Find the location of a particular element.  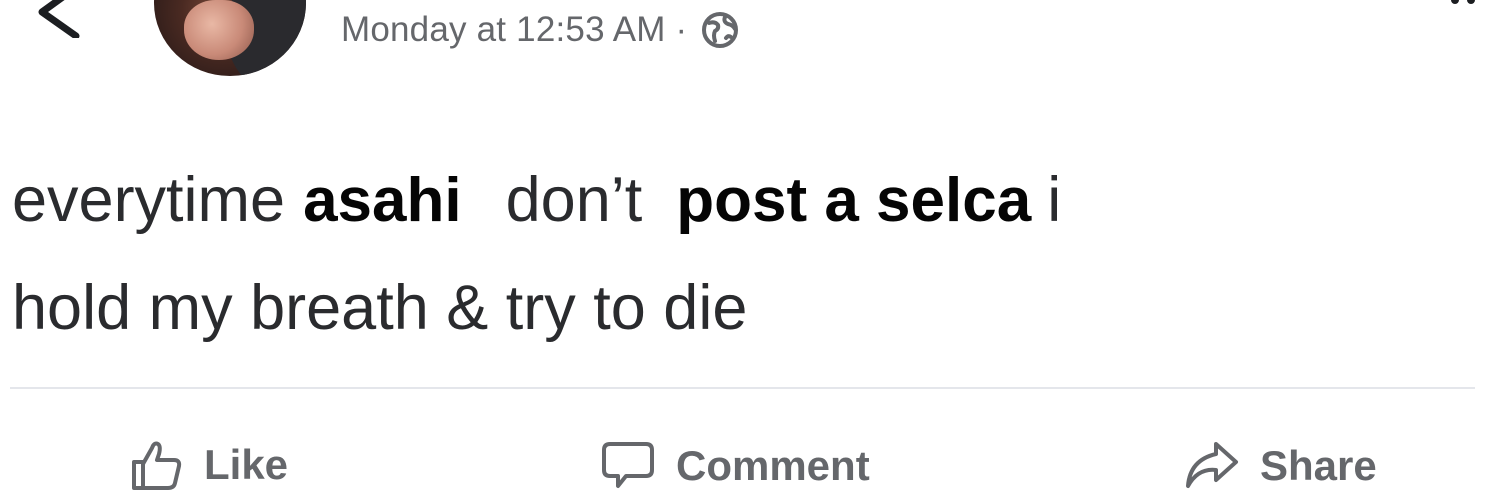

comment-button: Comment is located at coordinates (735, 466).